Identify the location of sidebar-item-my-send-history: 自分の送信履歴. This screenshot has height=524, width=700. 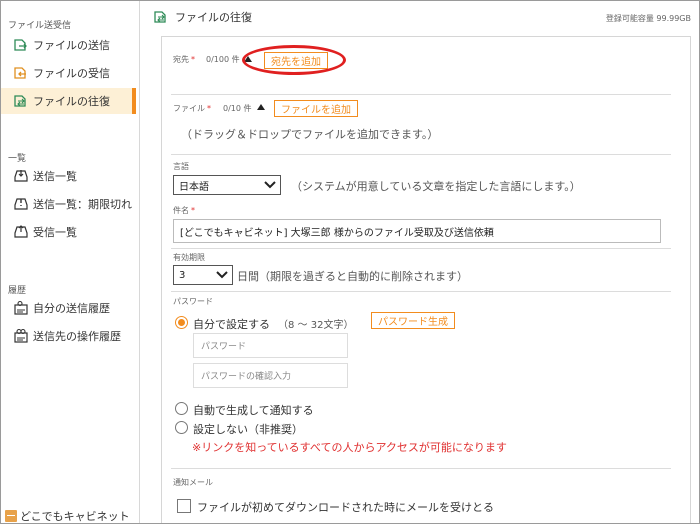
(67, 308).